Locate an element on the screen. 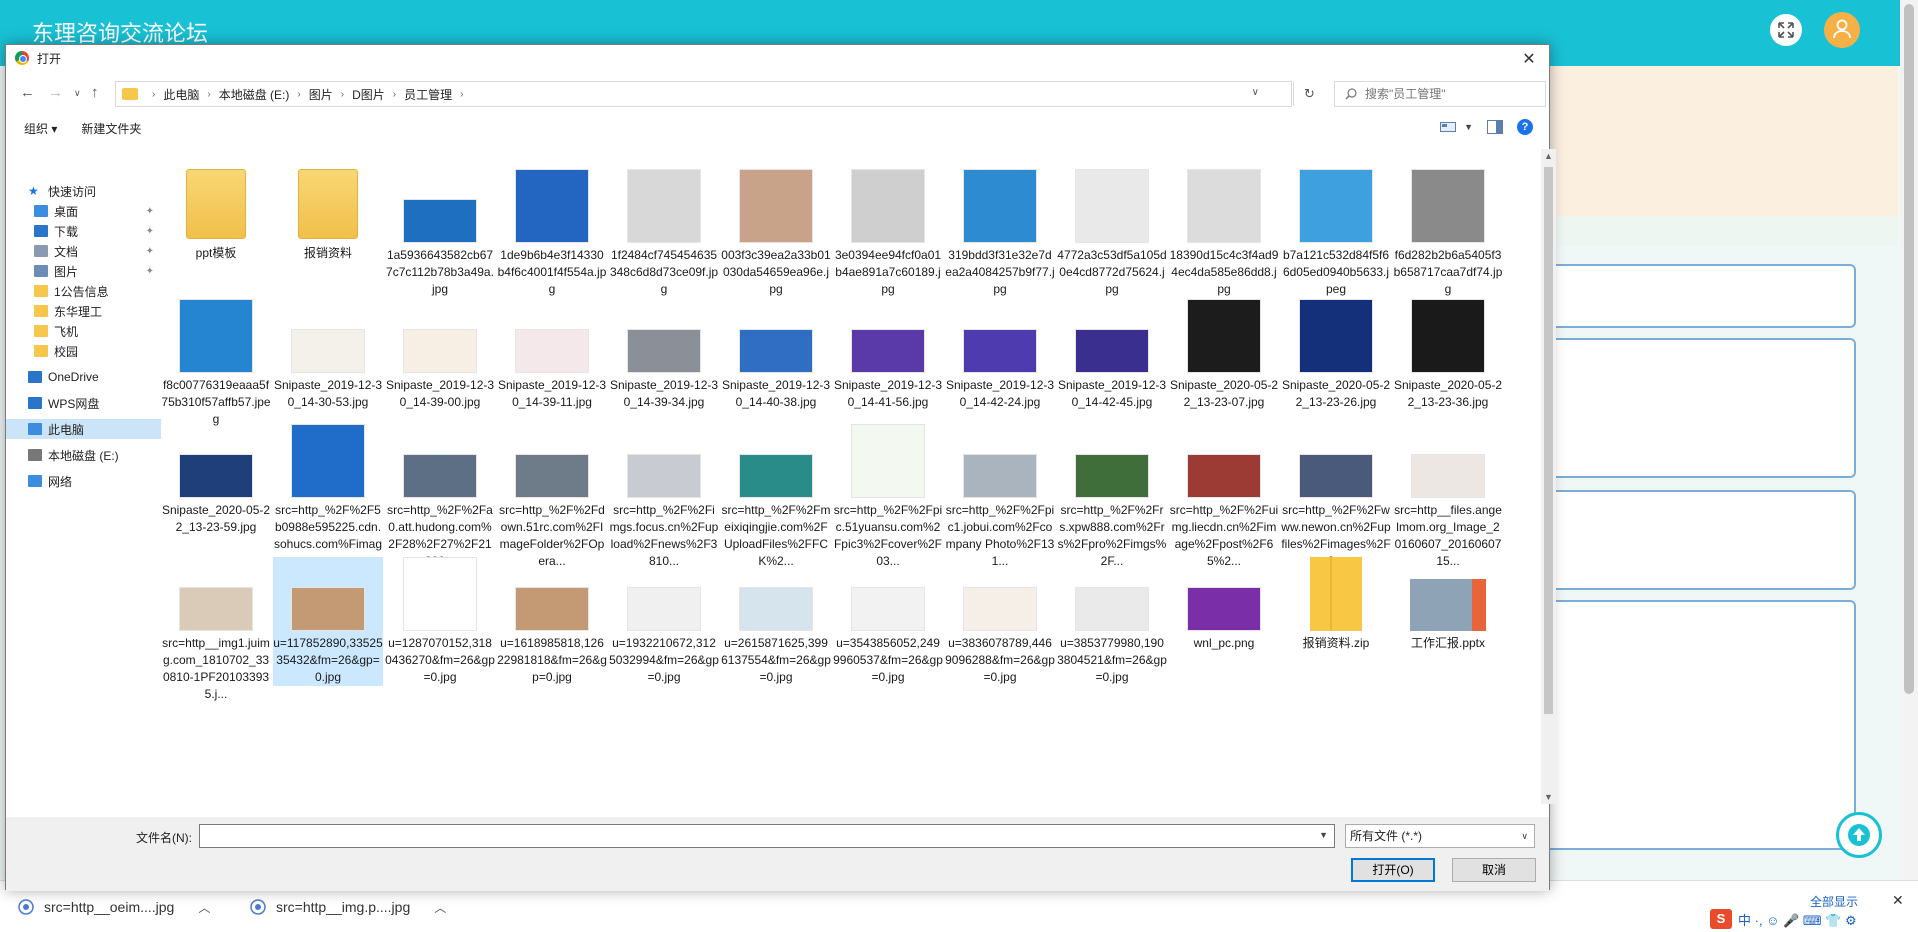 The height and width of the screenshot is (932, 1918). chevron-down-icon: ▼ is located at coordinates (1323, 835).